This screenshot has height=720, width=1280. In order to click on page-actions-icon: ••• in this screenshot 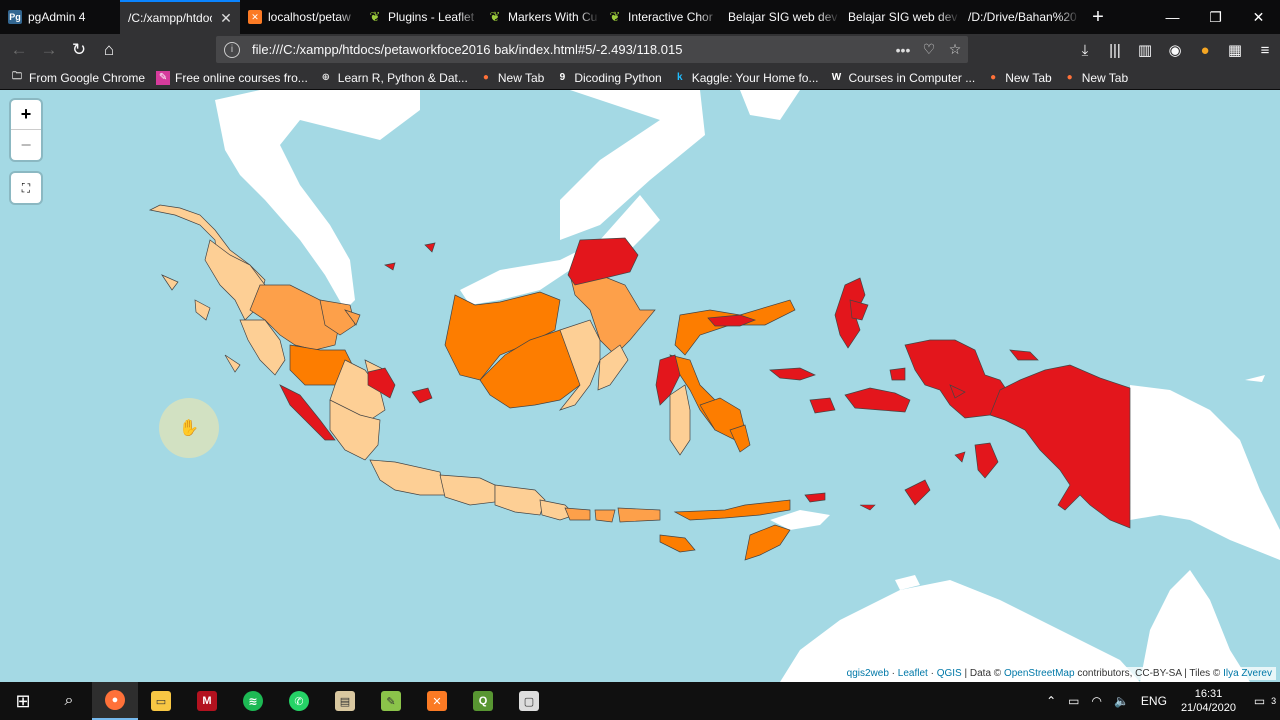, I will do `click(903, 50)`.